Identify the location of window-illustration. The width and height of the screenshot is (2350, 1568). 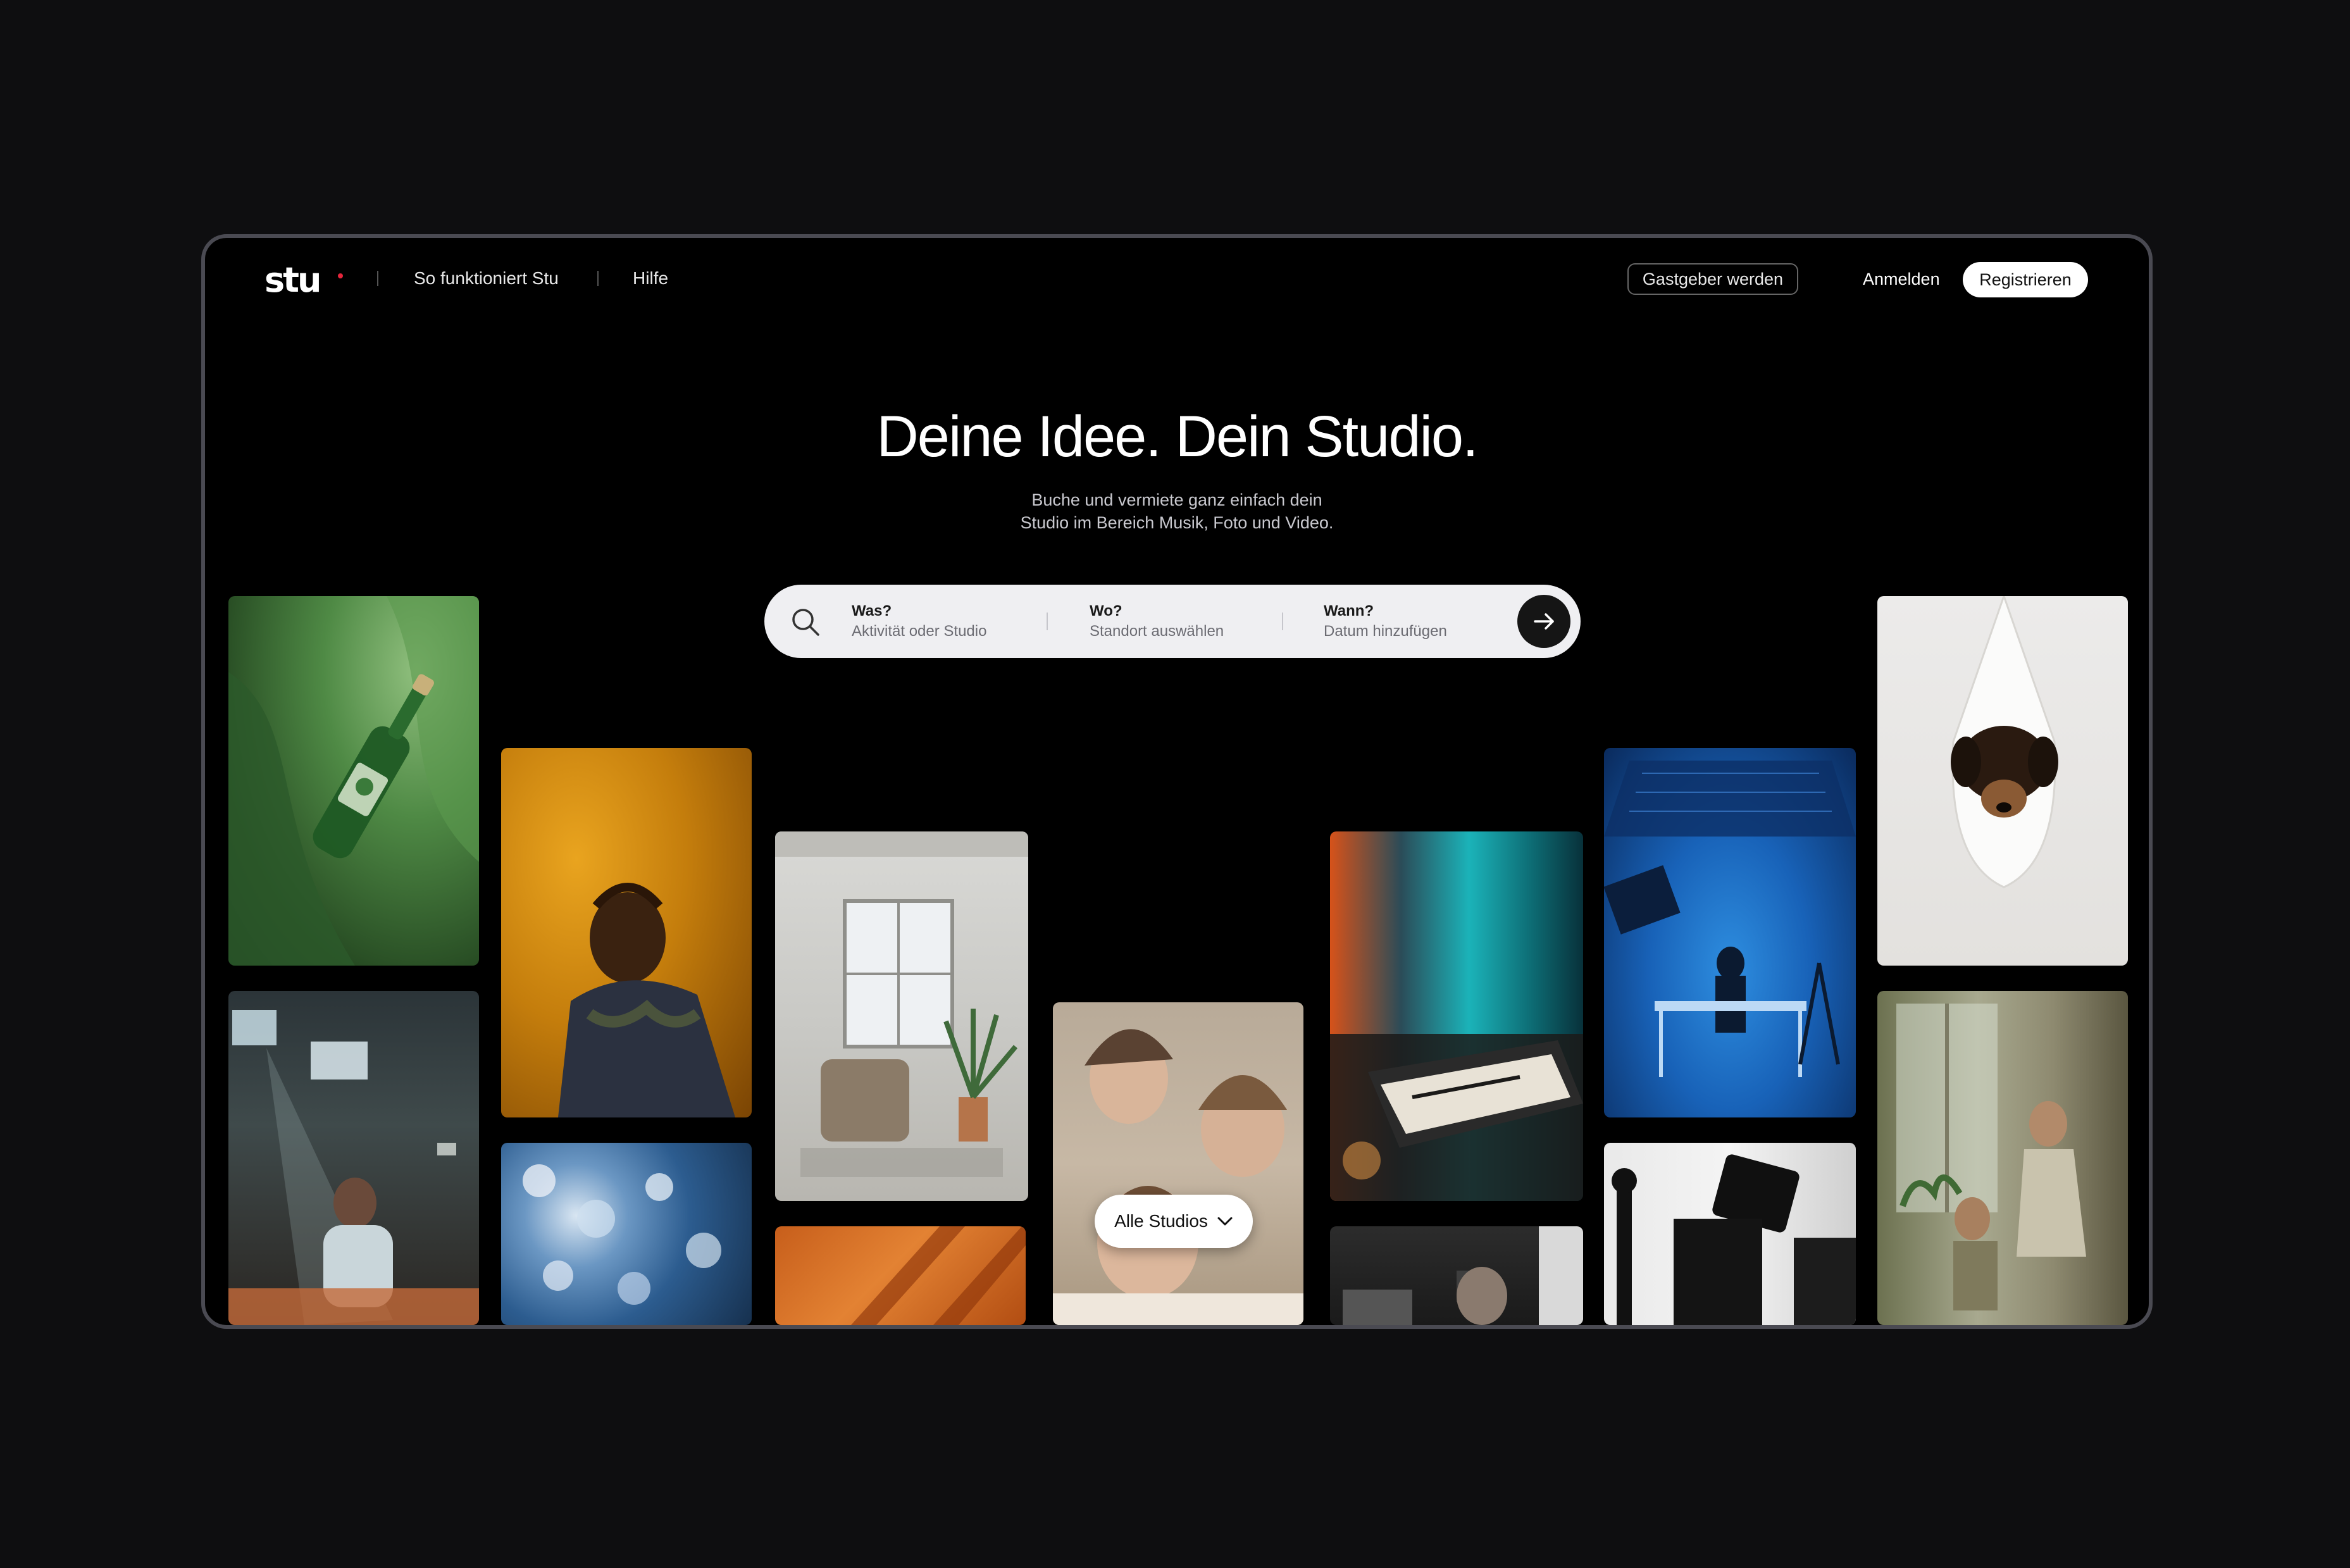
(1991, 1157).